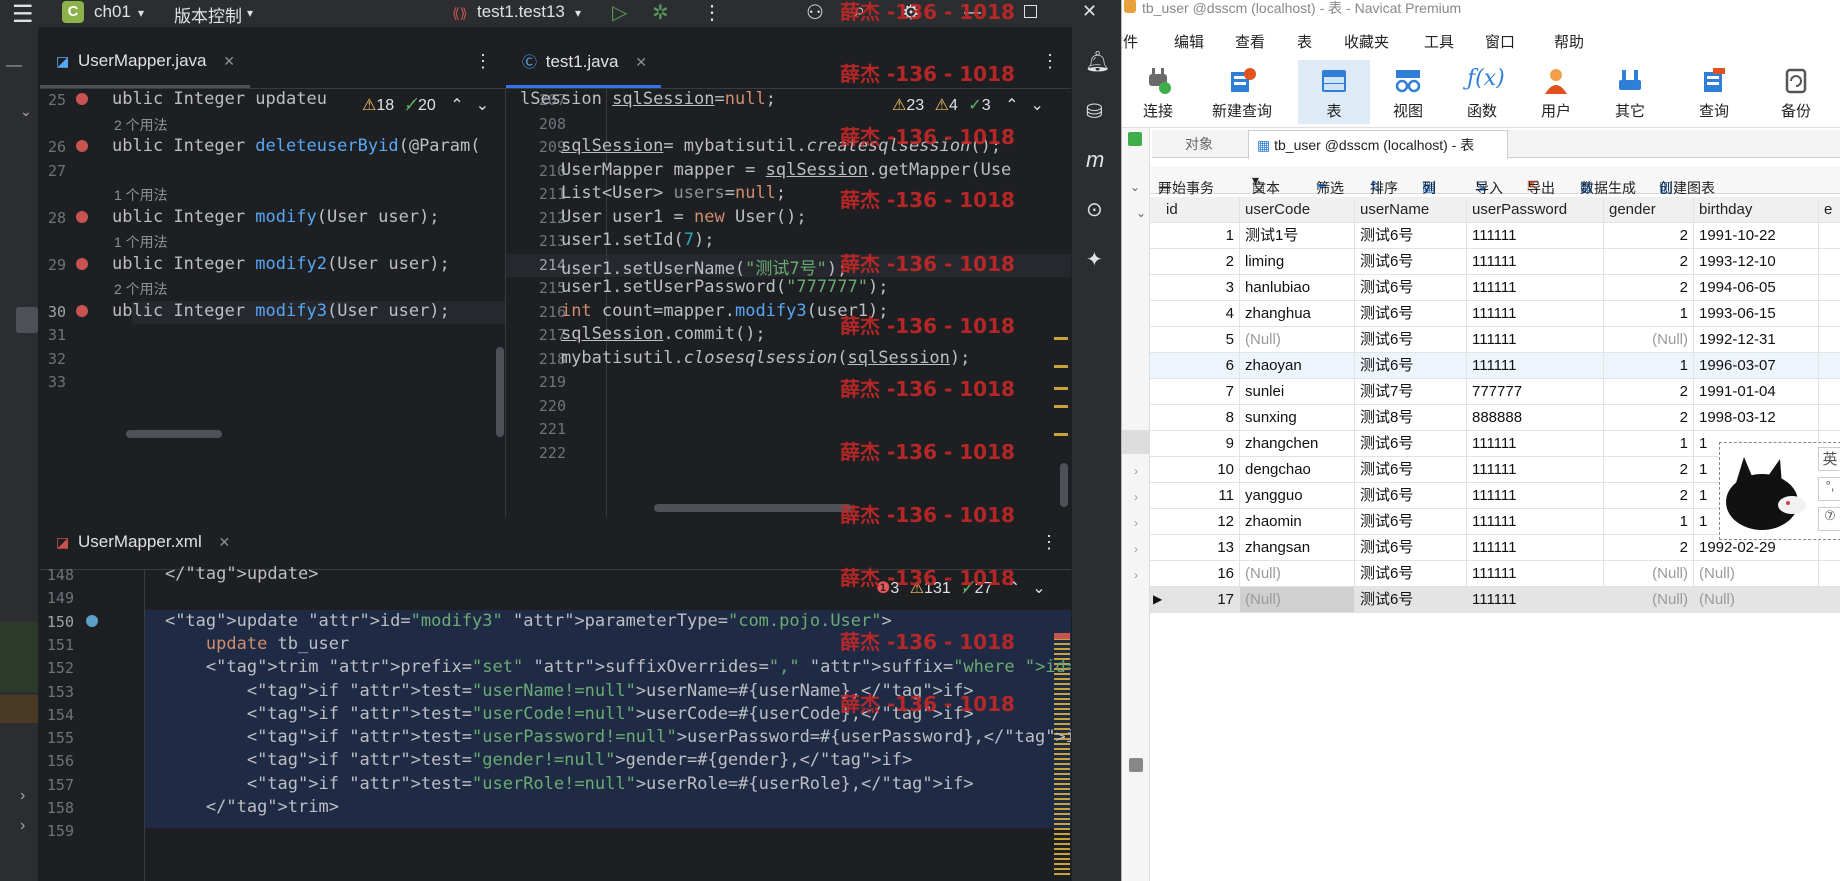 The height and width of the screenshot is (881, 1840). What do you see at coordinates (141, 242) in the screenshot?
I see `usage-hint: 1 个用法` at bounding box center [141, 242].